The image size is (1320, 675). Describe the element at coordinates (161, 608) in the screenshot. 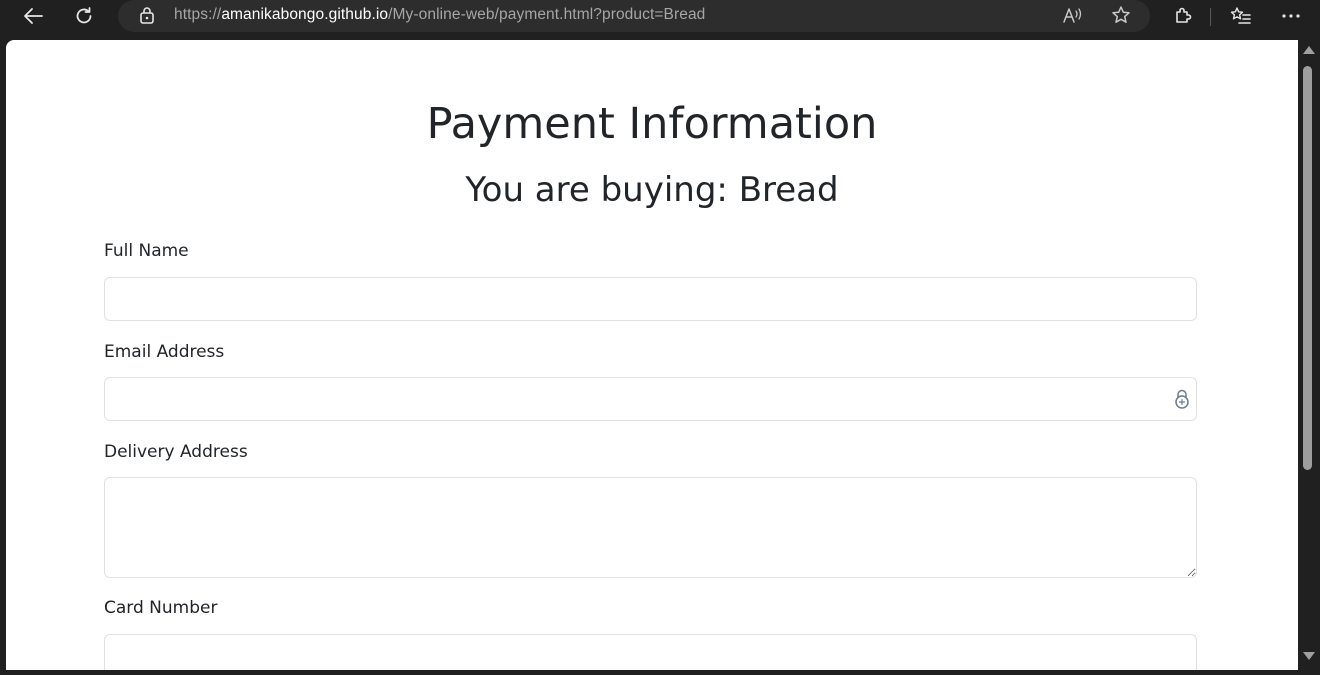

I see `card-number-label: Card Number` at that location.